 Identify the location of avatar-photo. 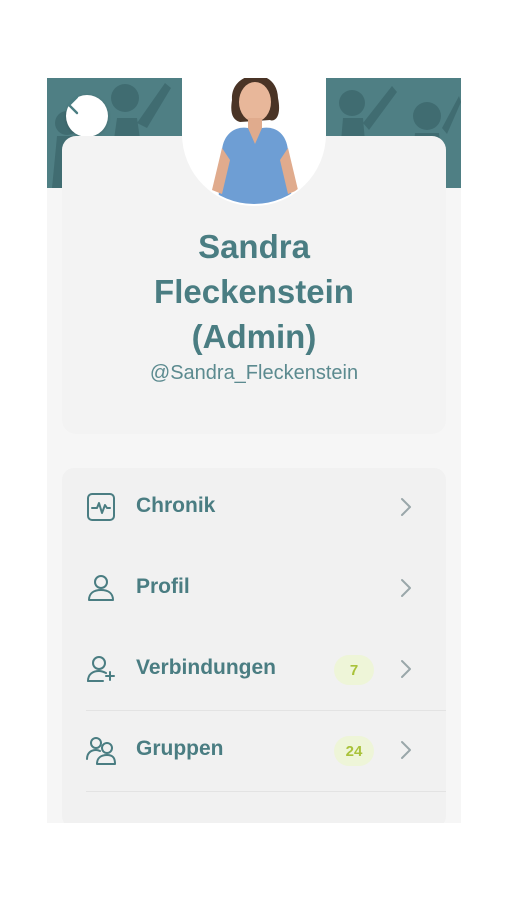
(254, 141).